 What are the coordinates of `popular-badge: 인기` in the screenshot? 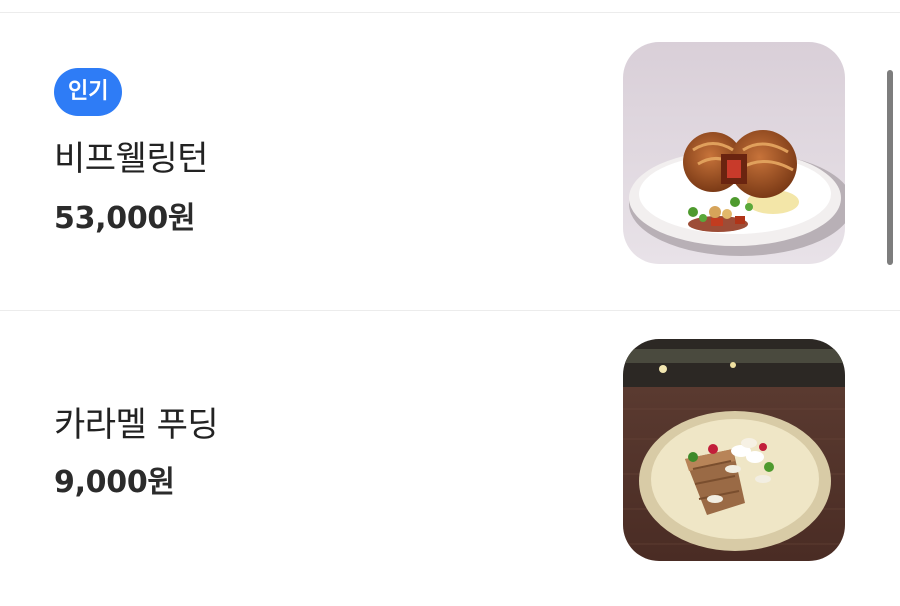 It's located at (88, 92).